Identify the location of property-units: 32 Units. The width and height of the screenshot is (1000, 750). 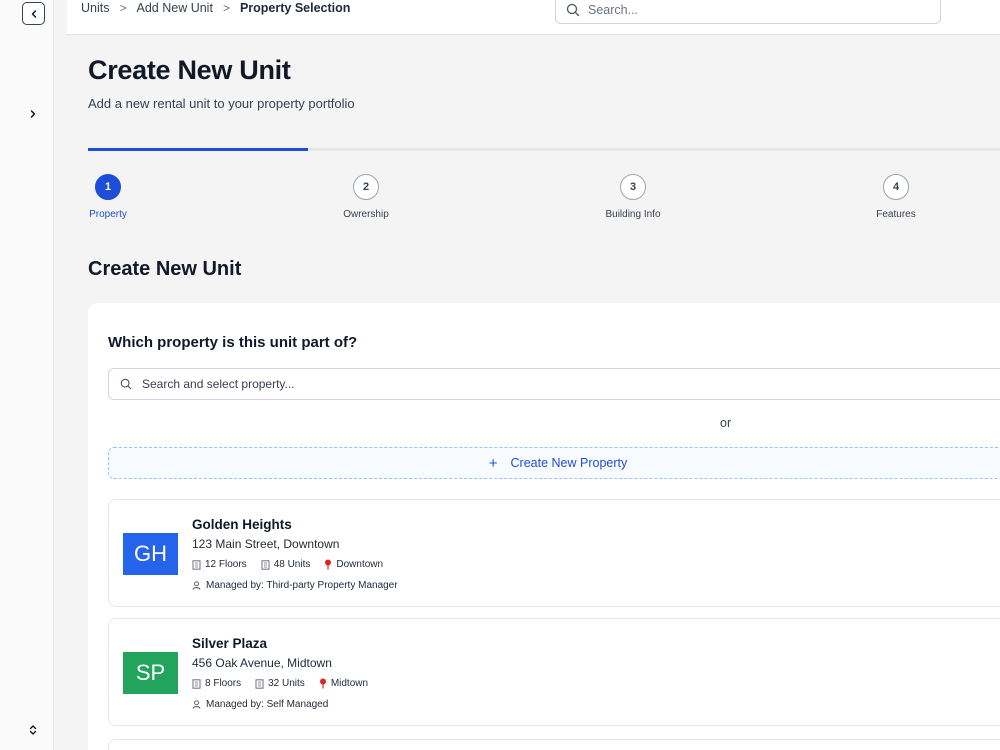
(280, 683).